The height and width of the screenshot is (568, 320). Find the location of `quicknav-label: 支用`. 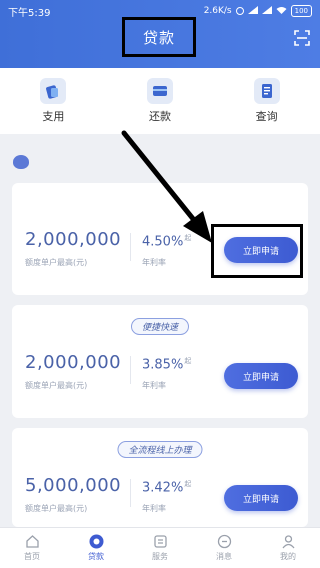

quicknav-label: 支用 is located at coordinates (53, 116).